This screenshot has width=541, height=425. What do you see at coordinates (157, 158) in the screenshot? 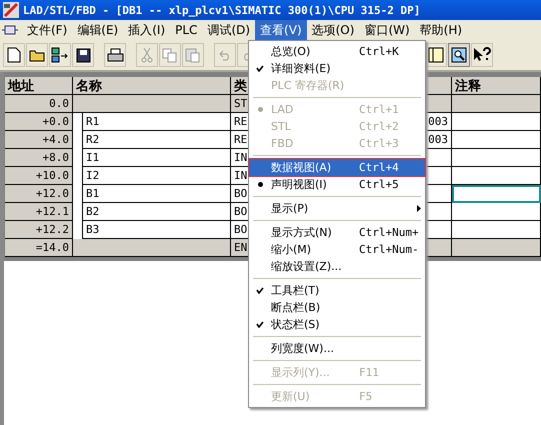
I see `name-cell: I1` at bounding box center [157, 158].